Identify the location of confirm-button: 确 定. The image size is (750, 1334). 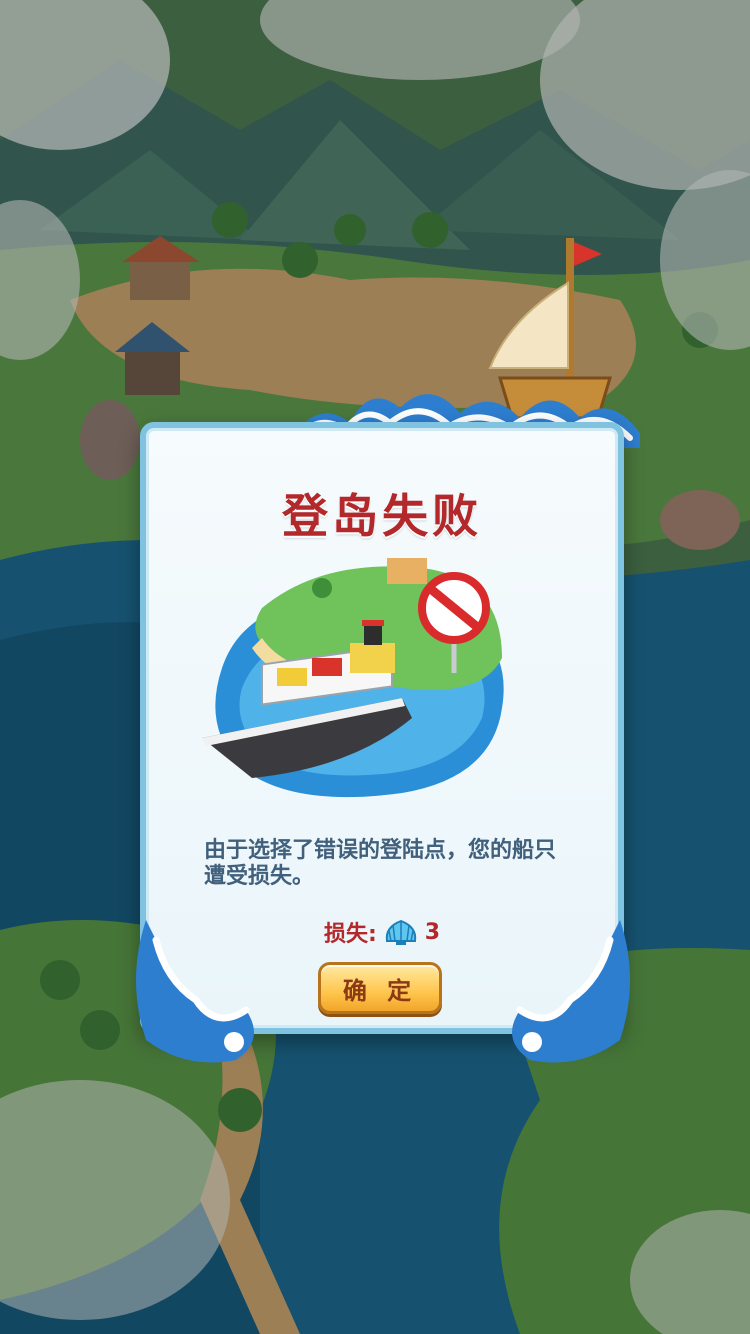
(380, 988).